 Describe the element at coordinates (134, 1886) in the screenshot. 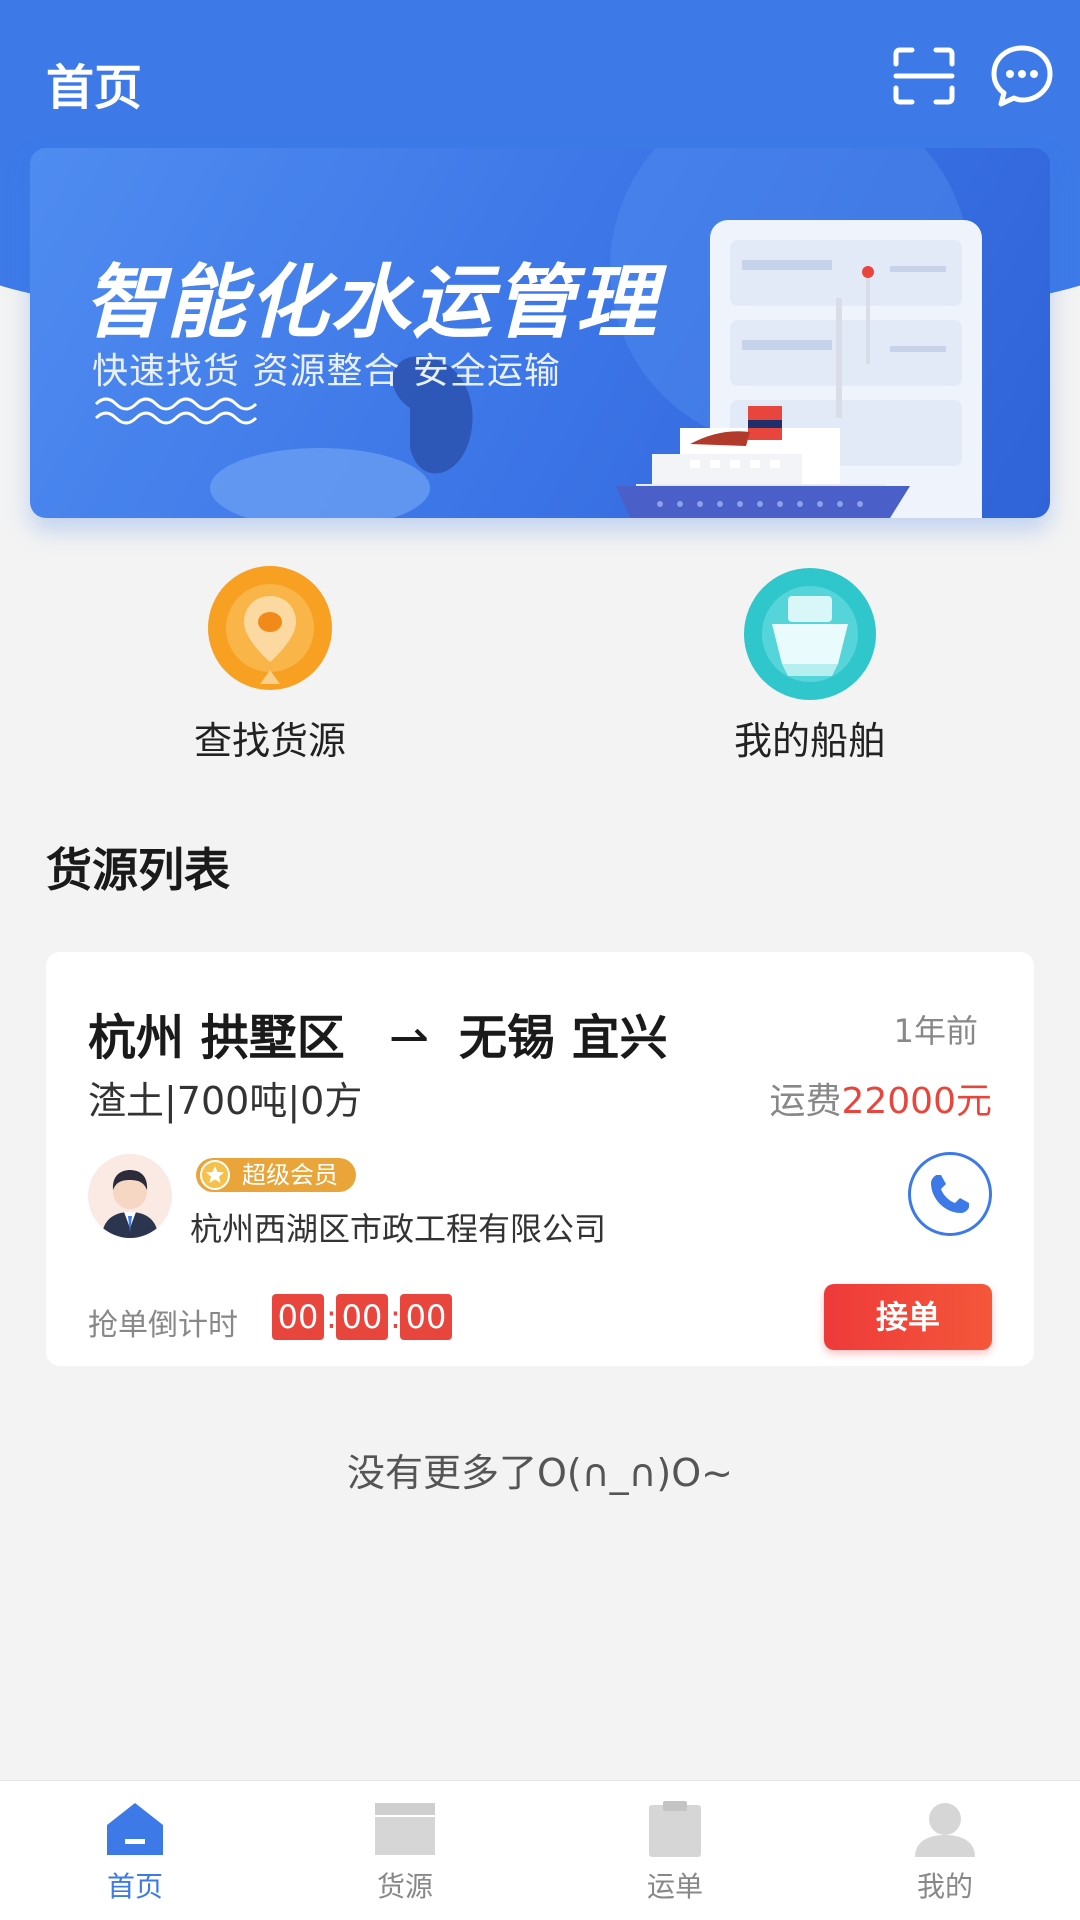

I see `tab-home-label: 首页` at that location.